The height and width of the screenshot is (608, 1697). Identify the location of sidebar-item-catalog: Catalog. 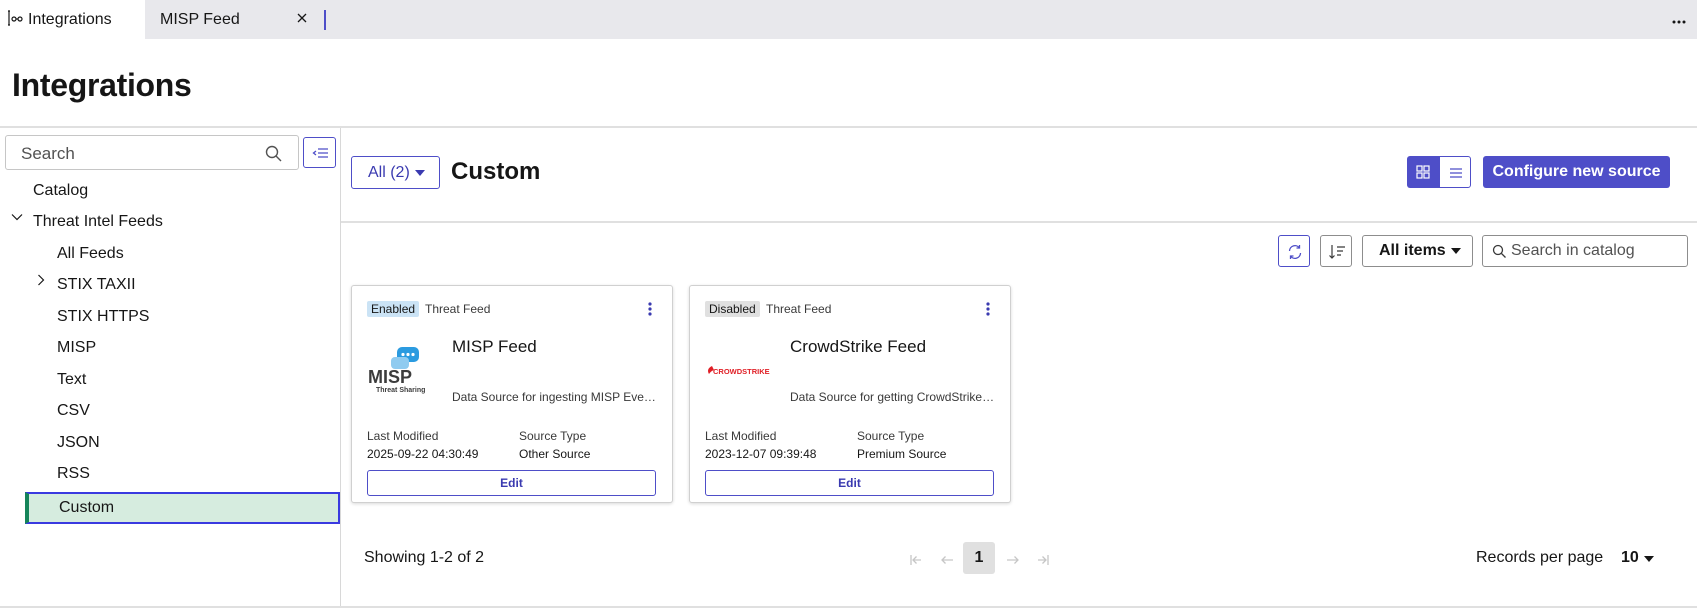
(60, 191).